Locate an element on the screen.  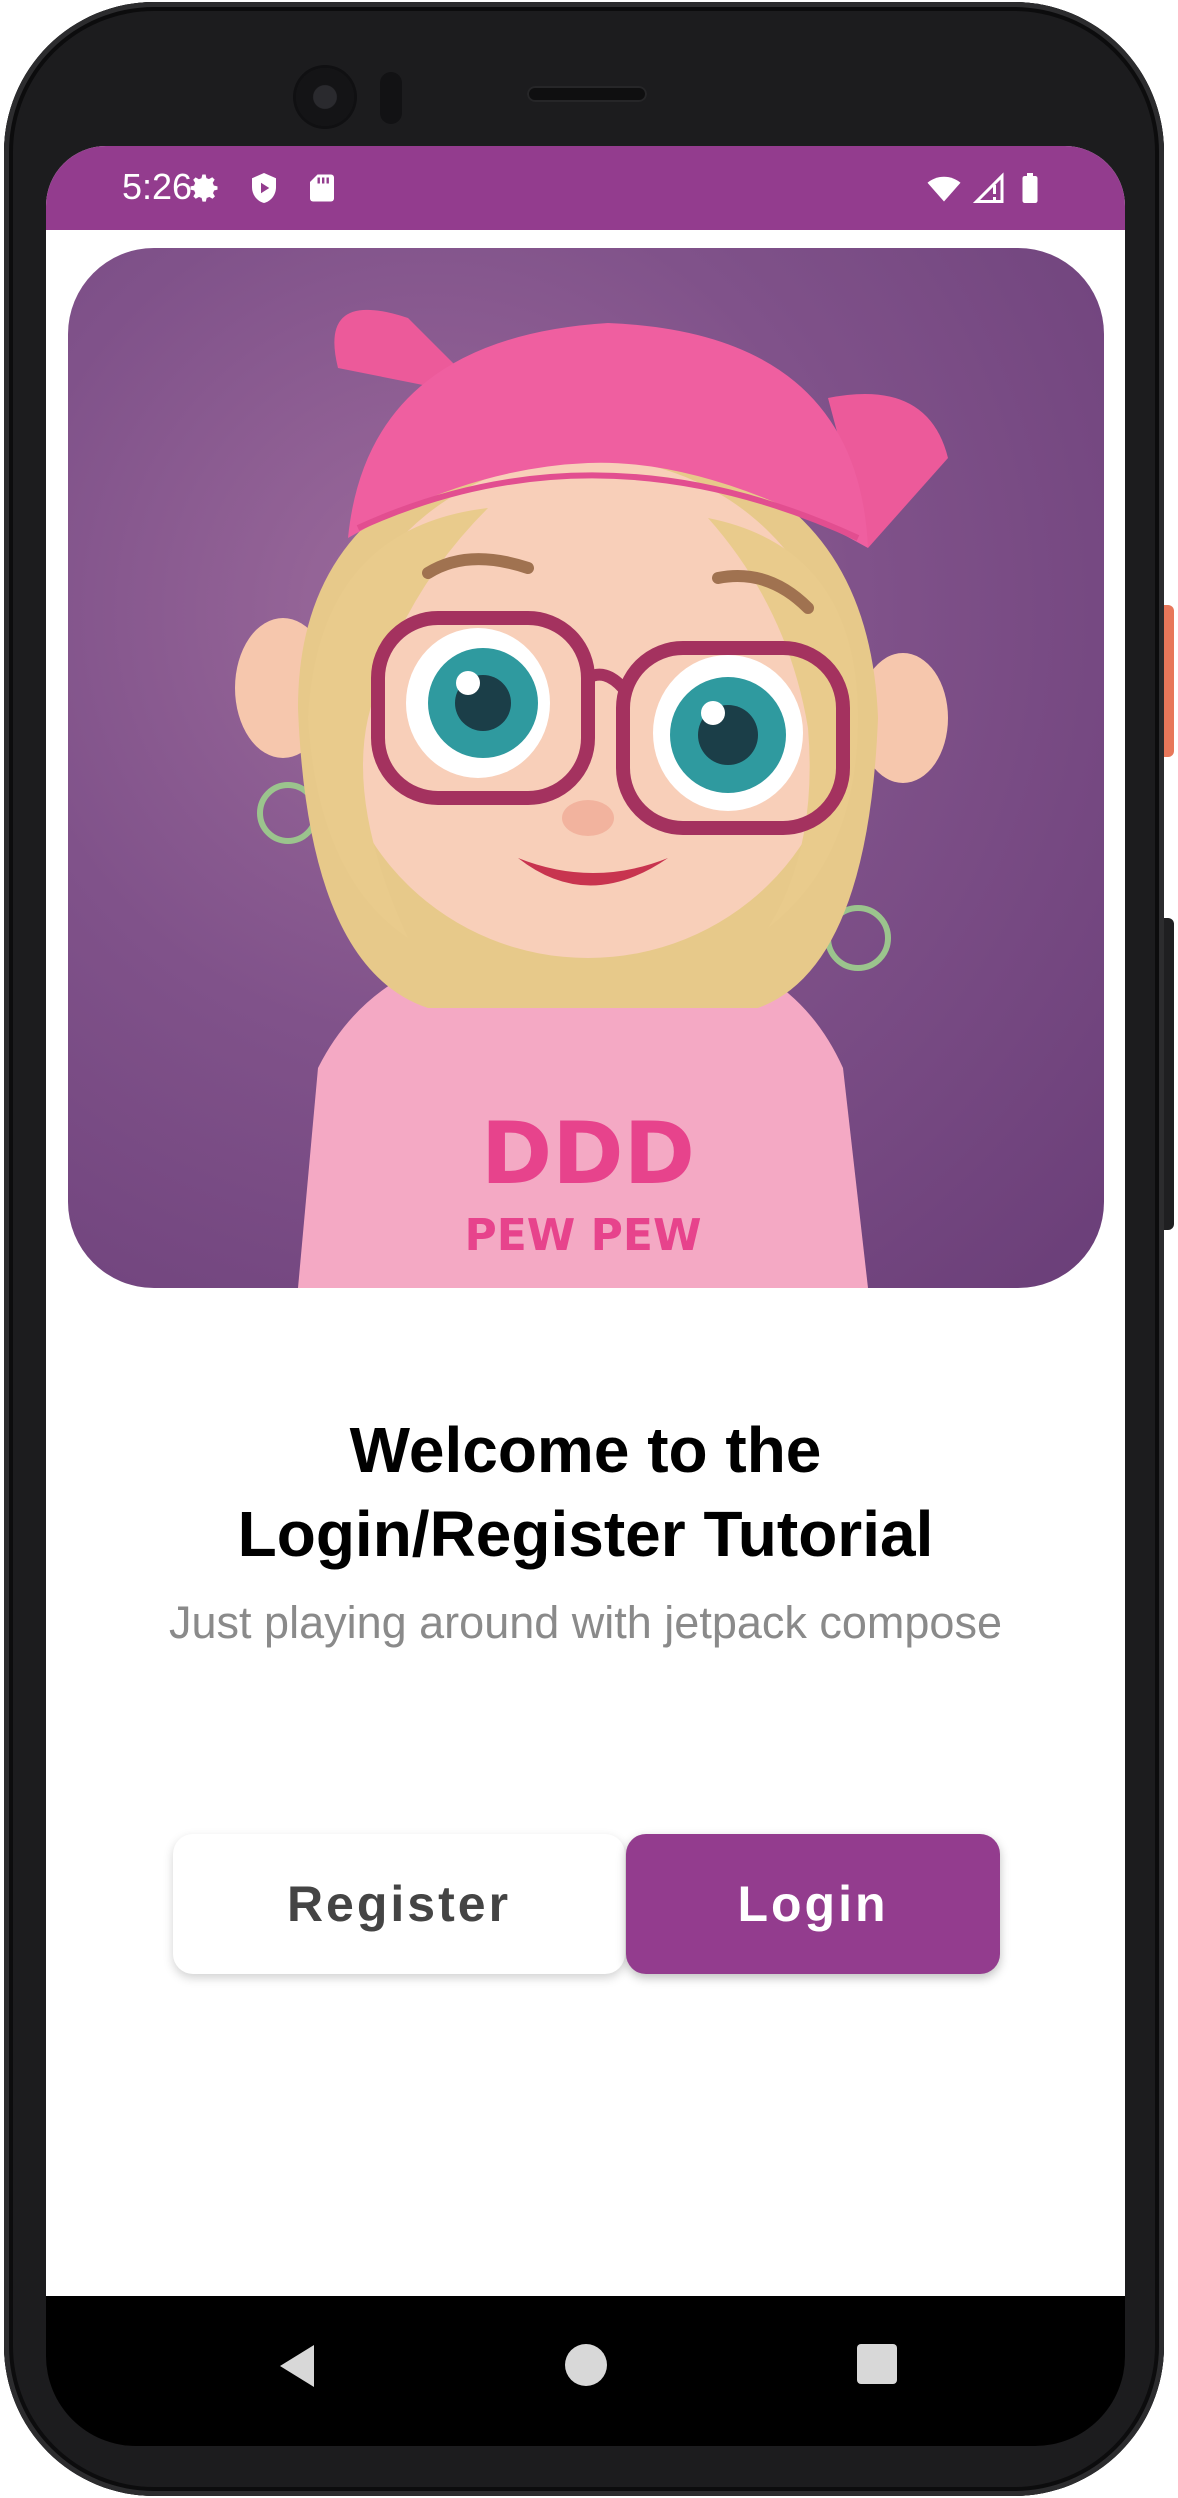
navigation-bar is located at coordinates (585, 2371).